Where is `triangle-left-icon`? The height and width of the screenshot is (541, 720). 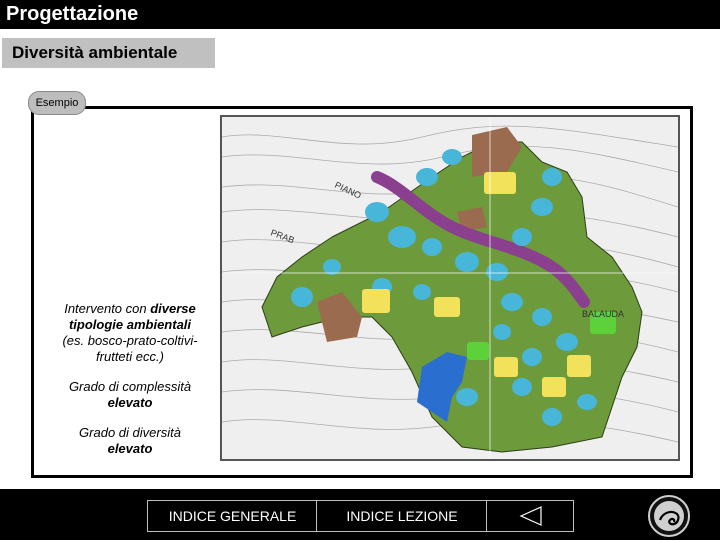 triangle-left-icon is located at coordinates (530, 516).